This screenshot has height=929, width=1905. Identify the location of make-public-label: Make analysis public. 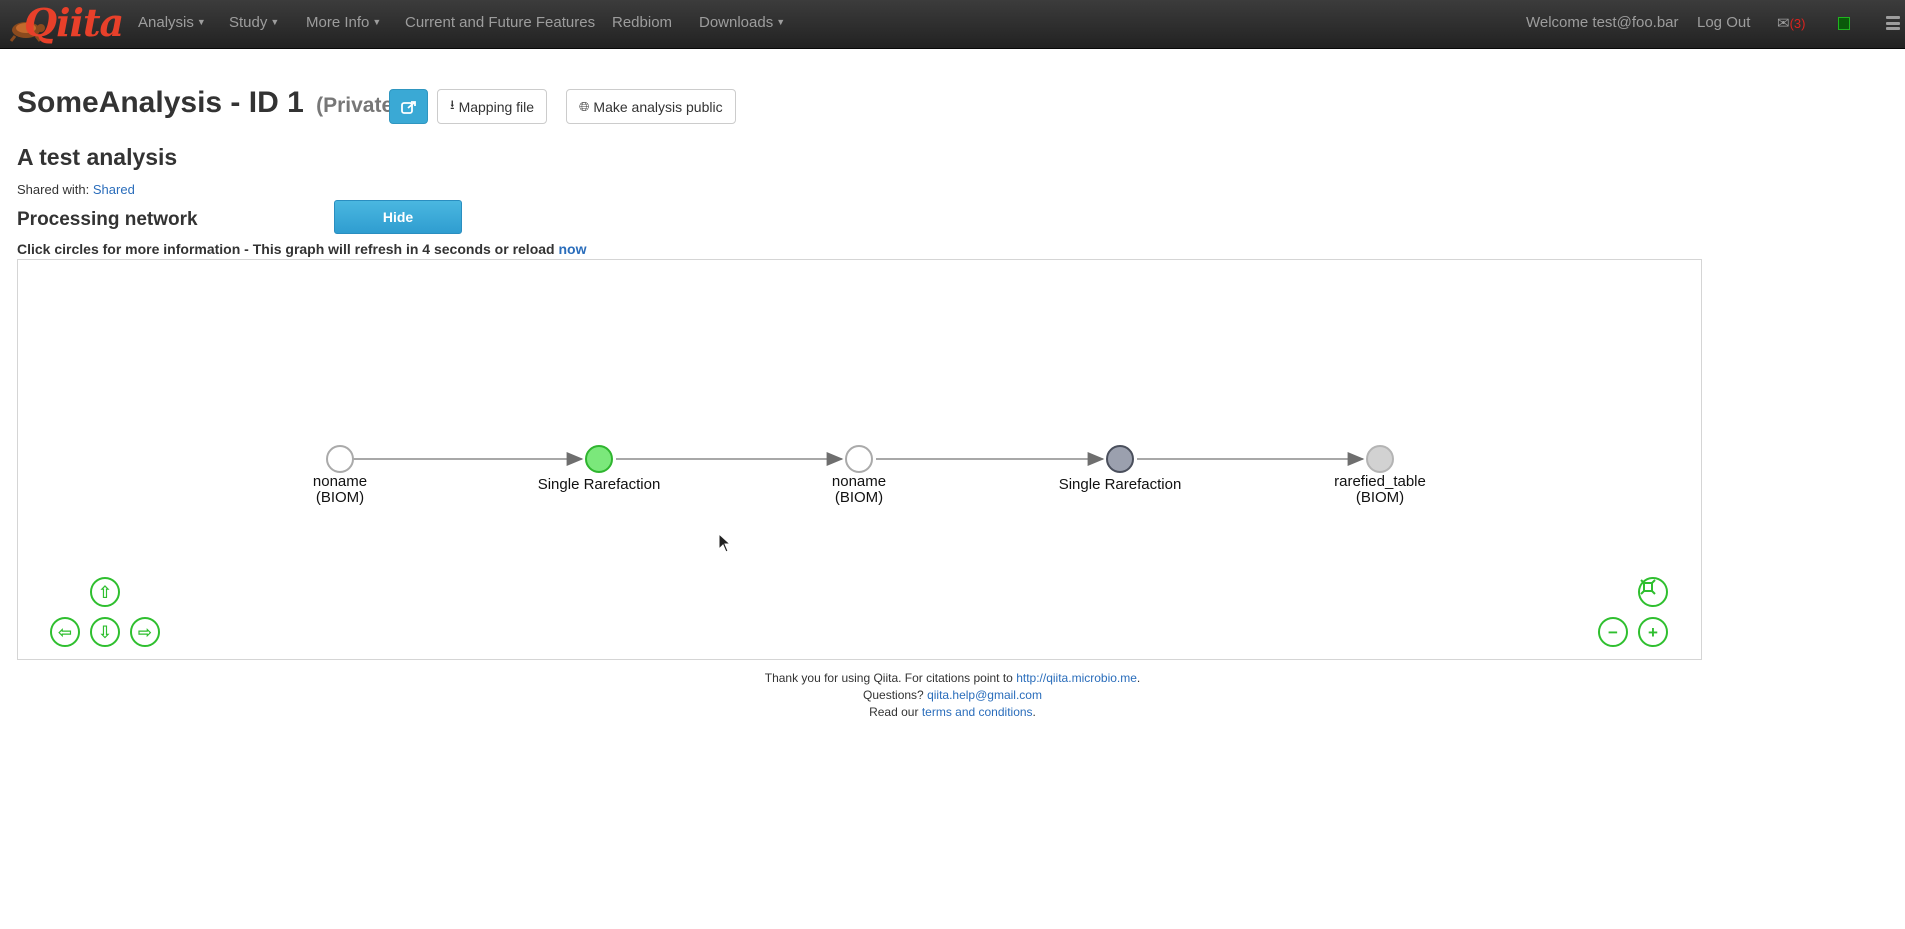
(658, 106).